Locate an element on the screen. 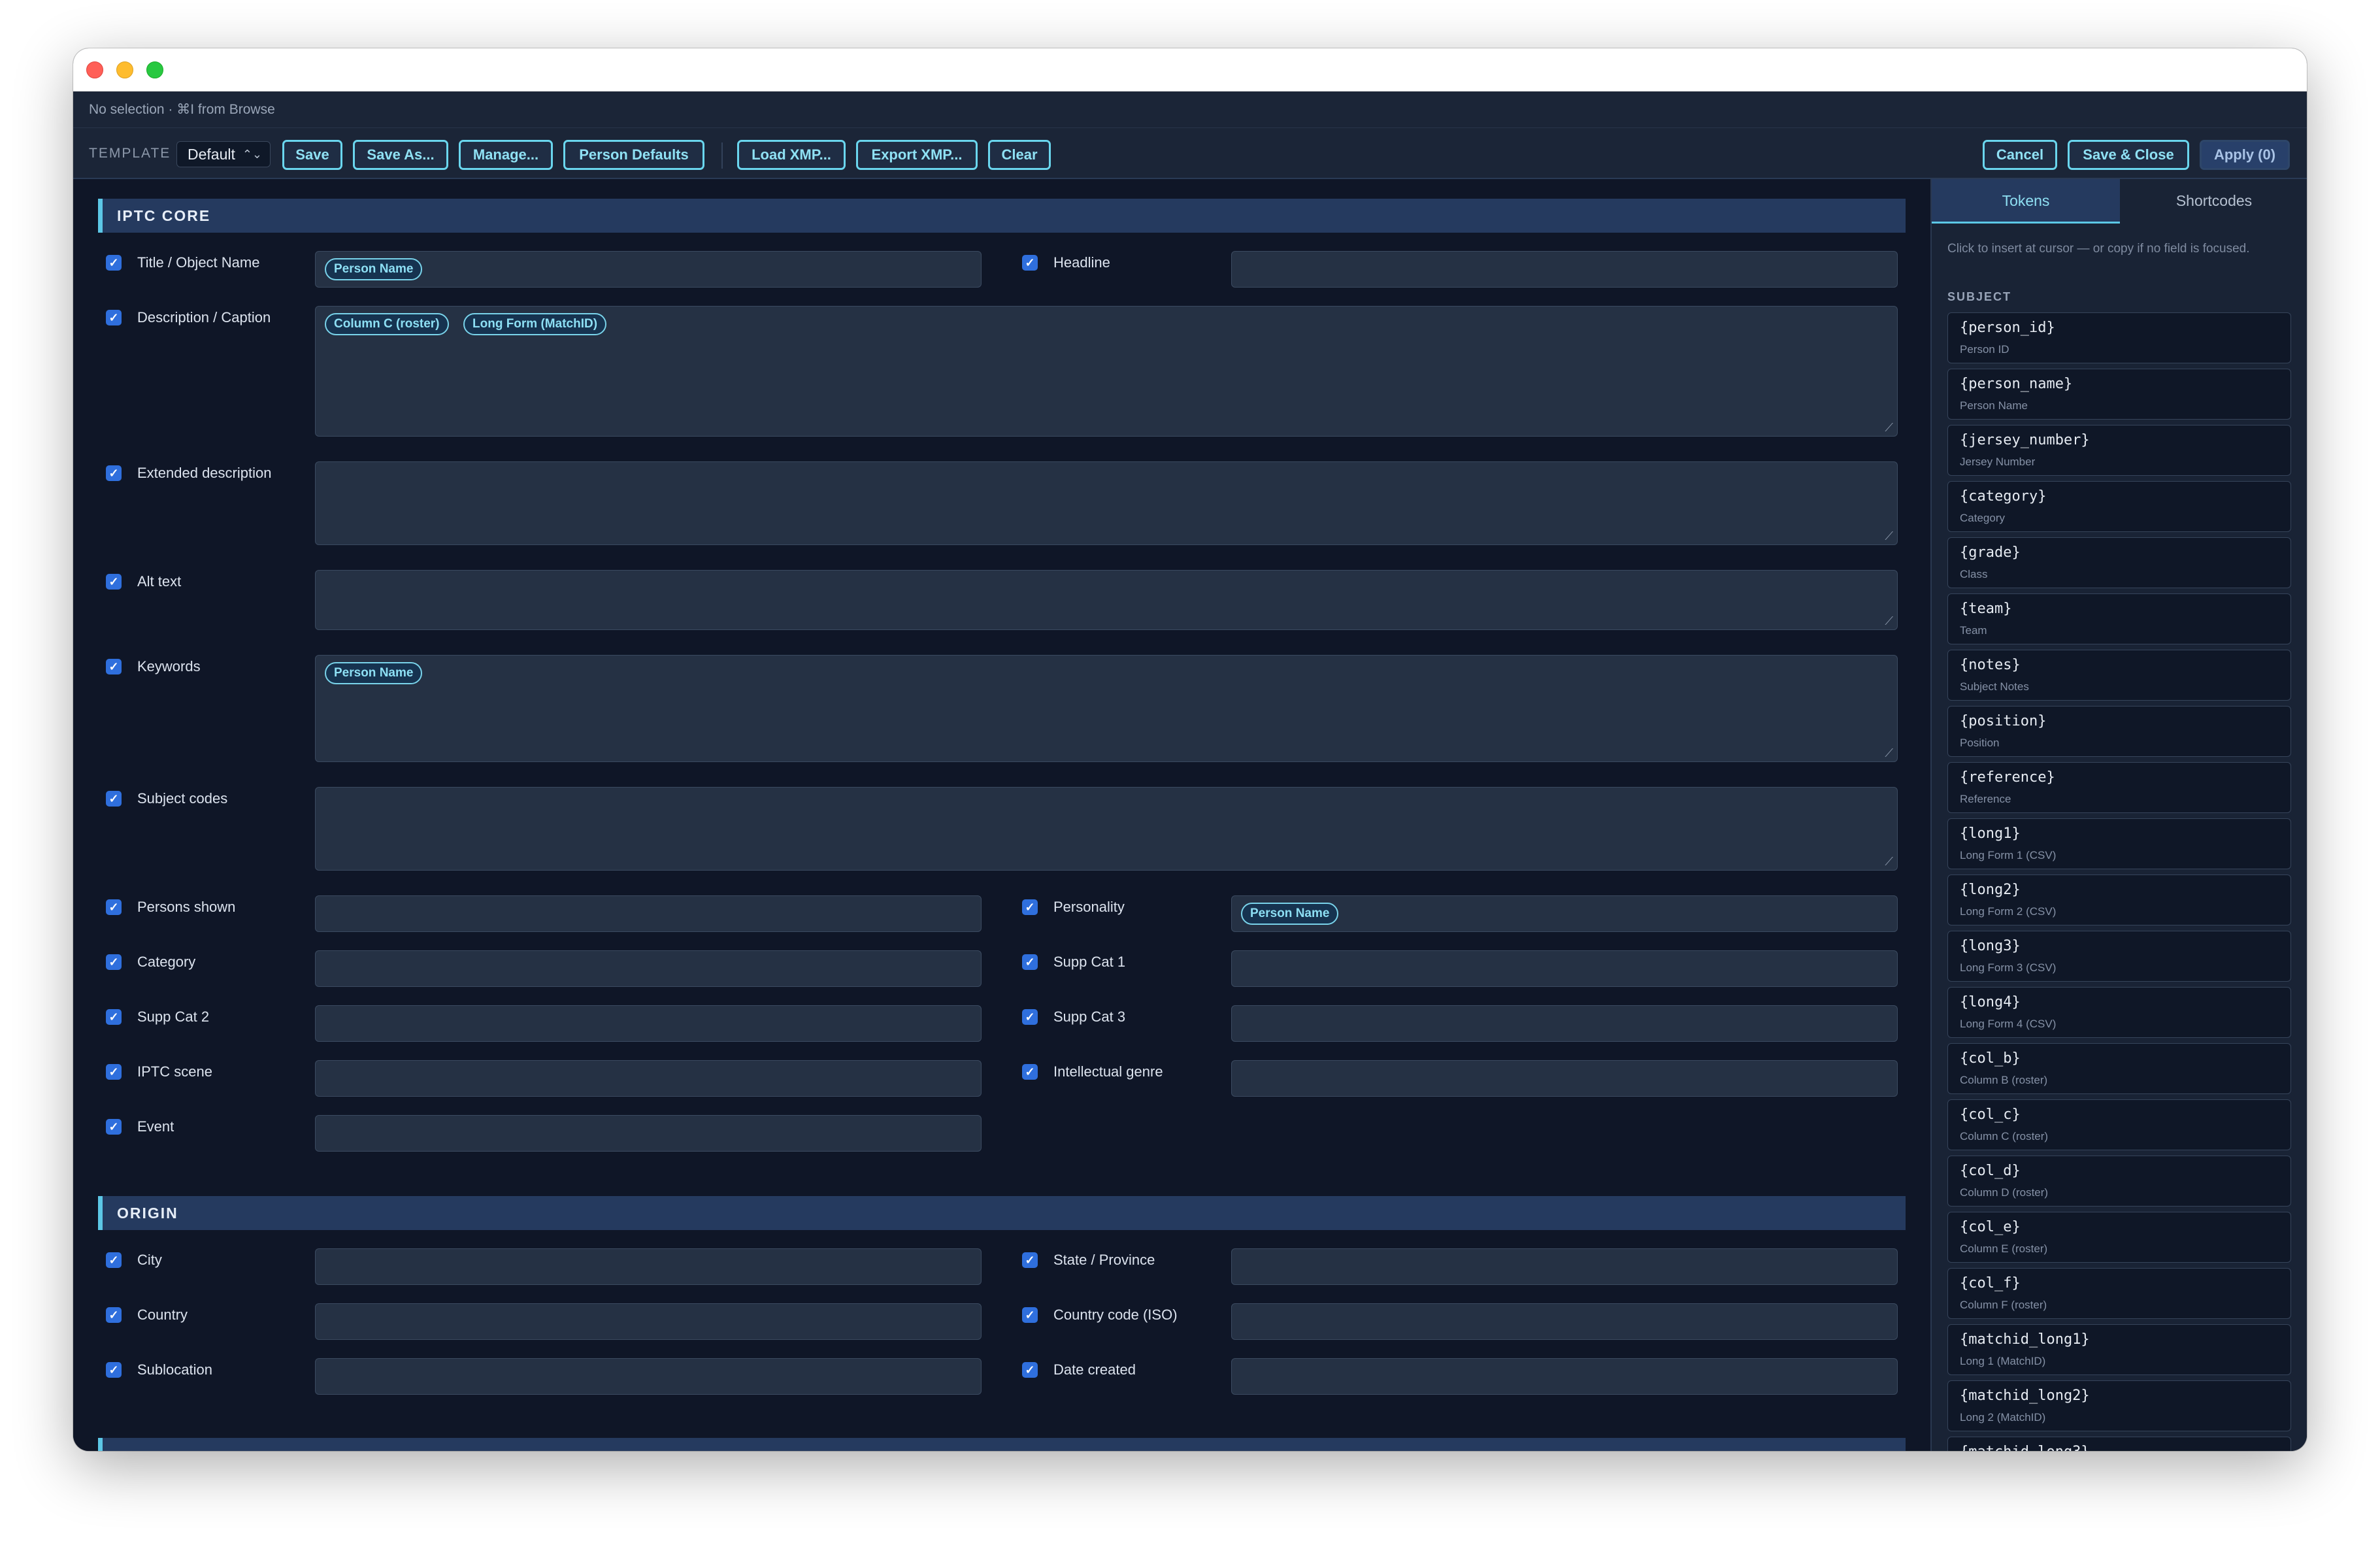  personality-checkbox: ✓ is located at coordinates (1030, 907).